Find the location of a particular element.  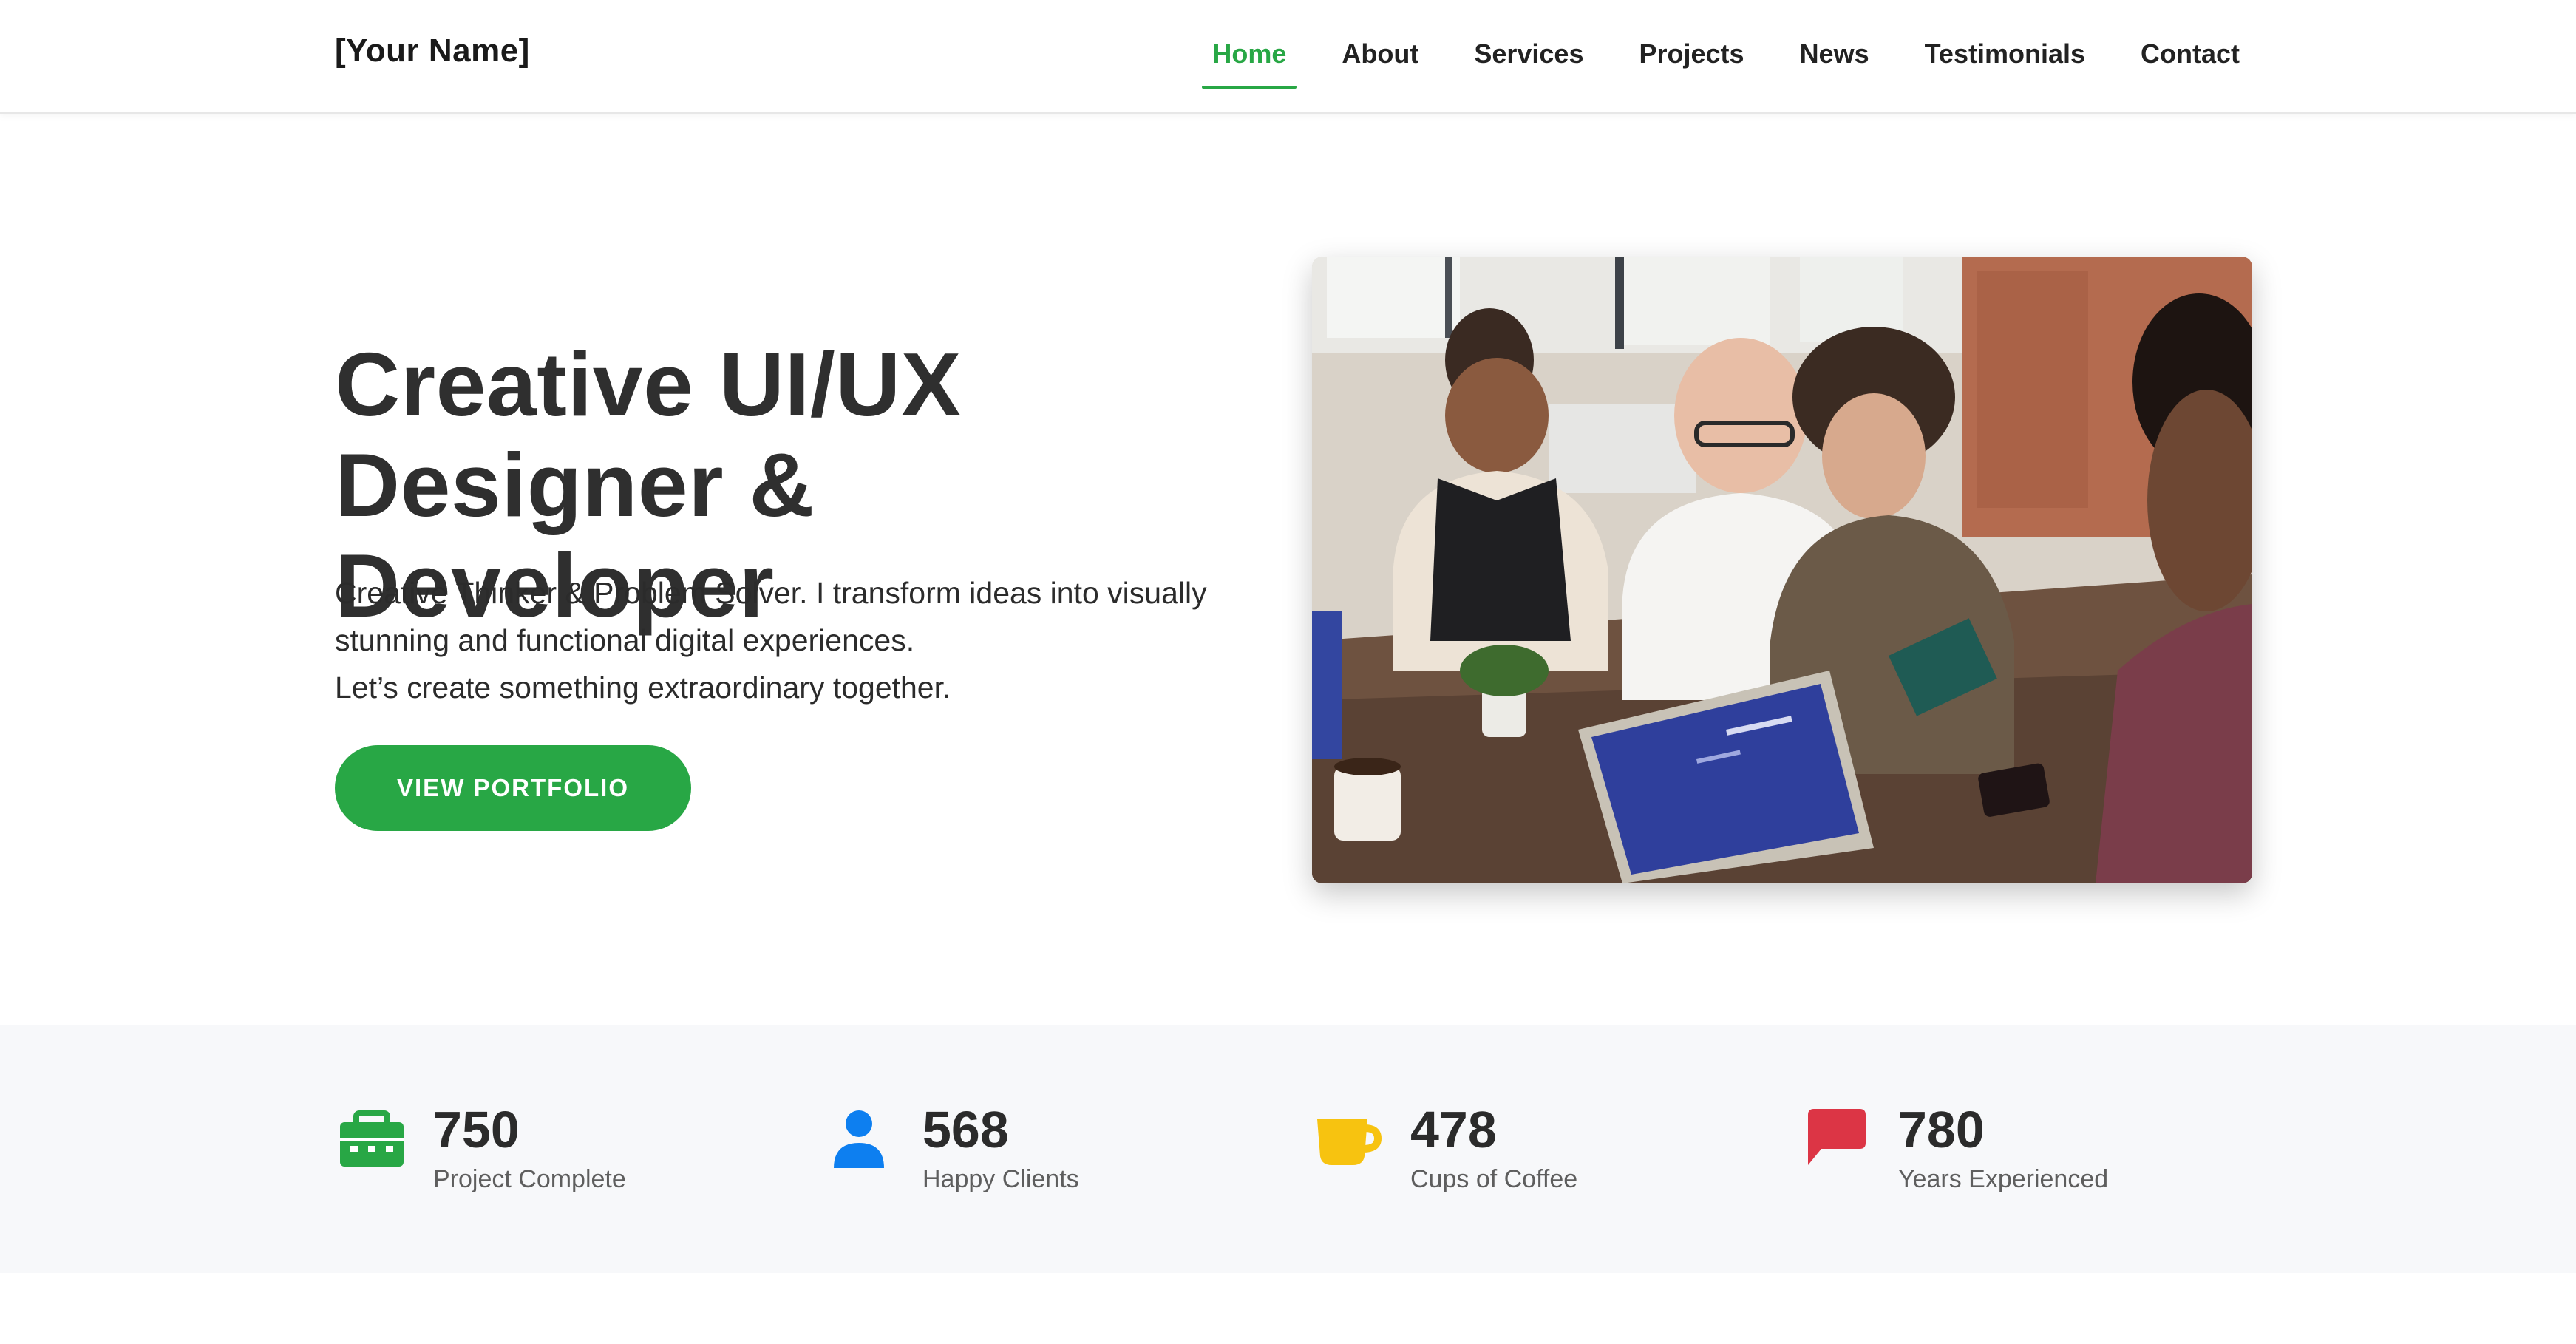

nav-item-home: Home is located at coordinates (1249, 57).